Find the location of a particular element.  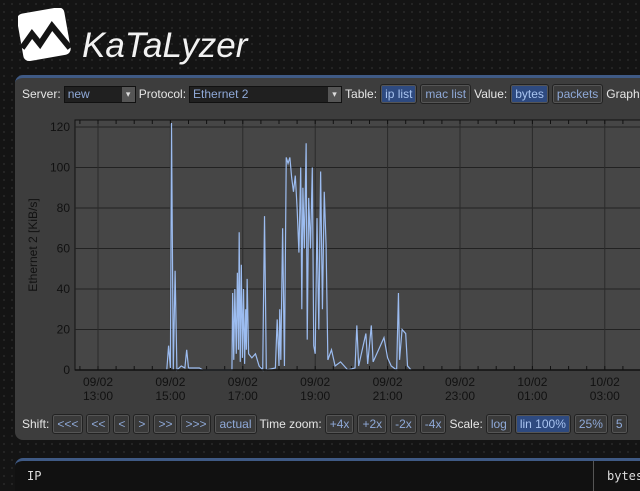

zoom-plus4-button: +4x is located at coordinates (339, 424).